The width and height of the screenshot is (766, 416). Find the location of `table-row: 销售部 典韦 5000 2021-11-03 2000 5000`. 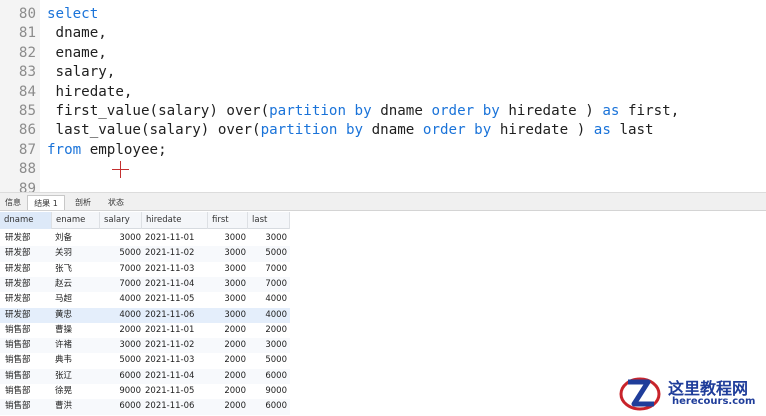

table-row: 销售部 典韦 5000 2021-11-03 2000 5000 is located at coordinates (145, 360).